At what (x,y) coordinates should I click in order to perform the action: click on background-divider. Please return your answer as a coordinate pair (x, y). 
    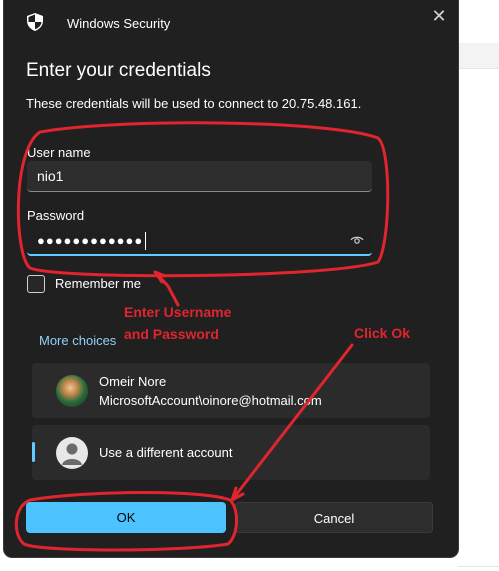
    Looking at the image, I should click on (478, 68).